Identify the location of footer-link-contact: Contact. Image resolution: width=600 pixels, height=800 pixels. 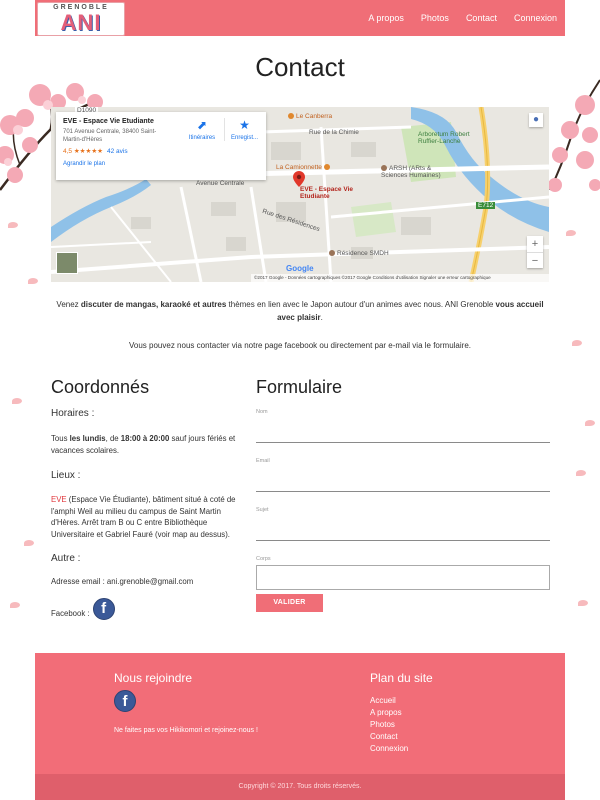
(384, 736).